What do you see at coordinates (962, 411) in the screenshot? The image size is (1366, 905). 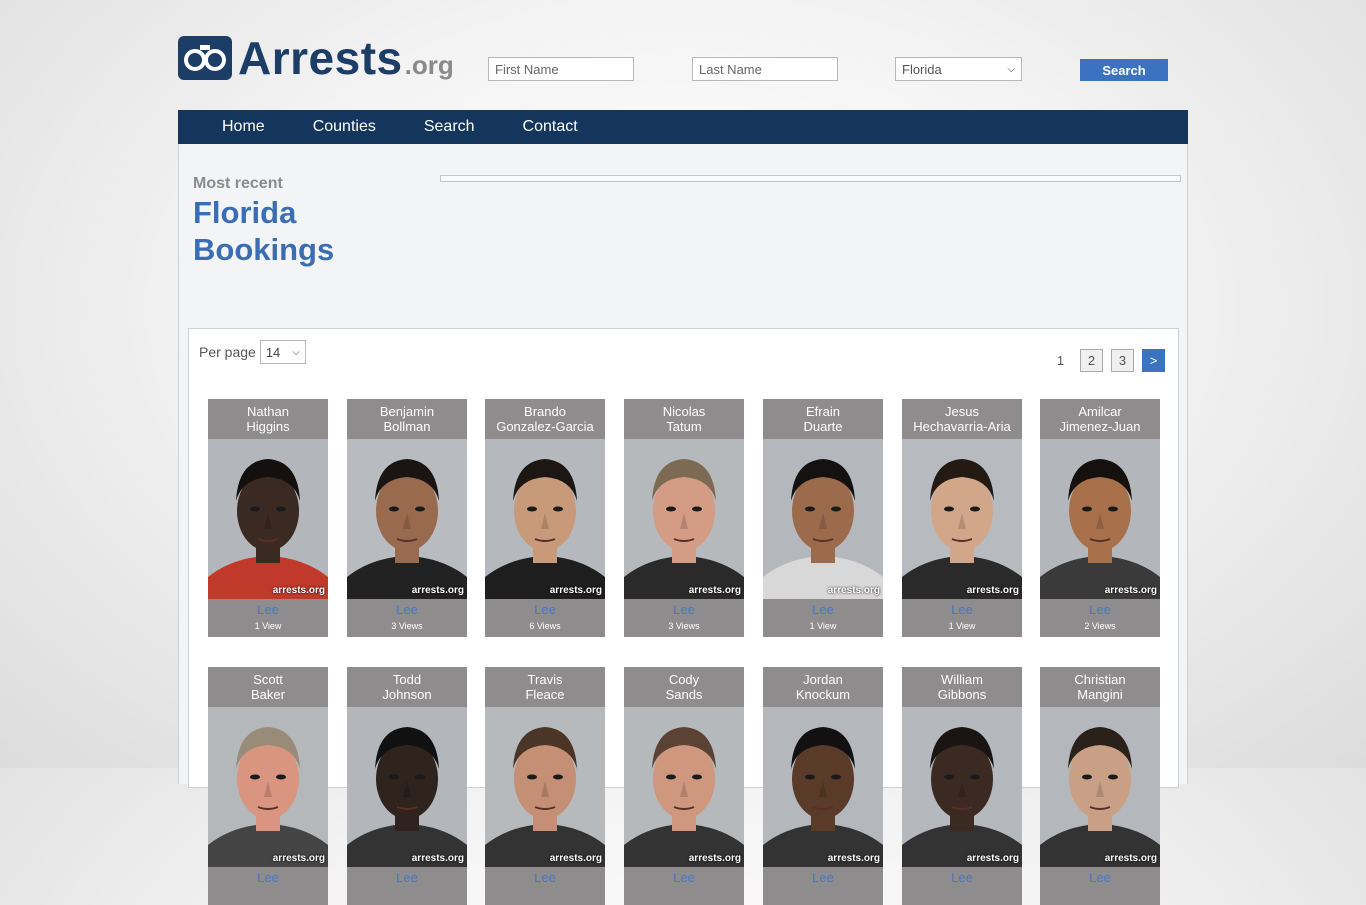 I see `inmate-first-name: Jesus` at bounding box center [962, 411].